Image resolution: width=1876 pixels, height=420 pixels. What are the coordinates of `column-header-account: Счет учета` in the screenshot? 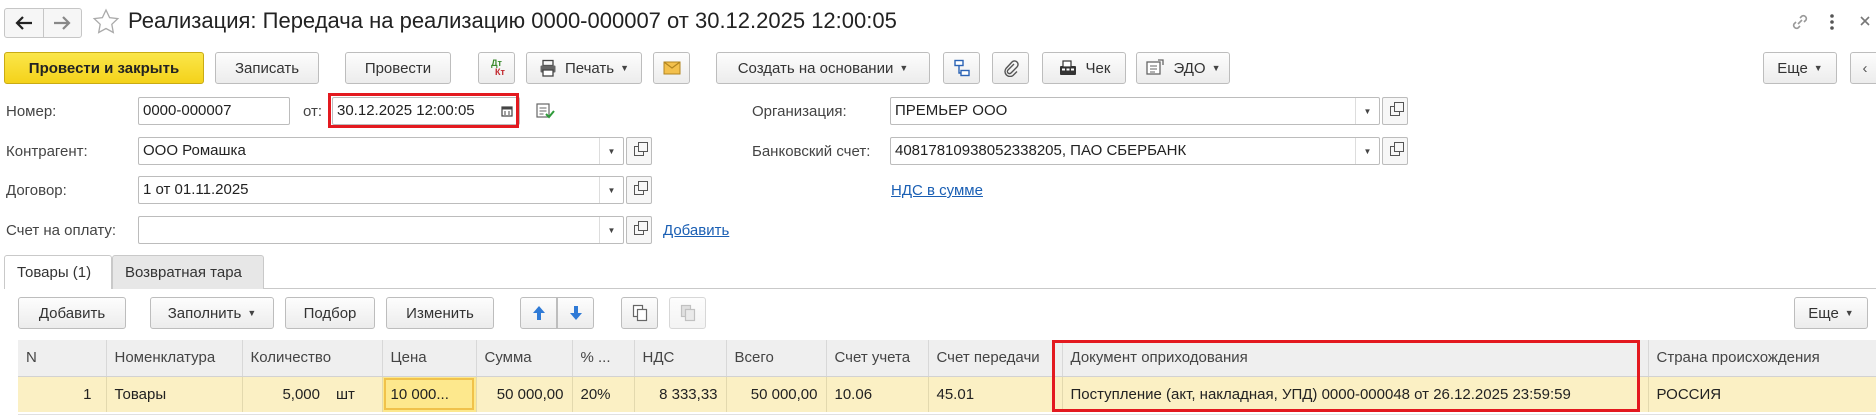 It's located at (877, 358).